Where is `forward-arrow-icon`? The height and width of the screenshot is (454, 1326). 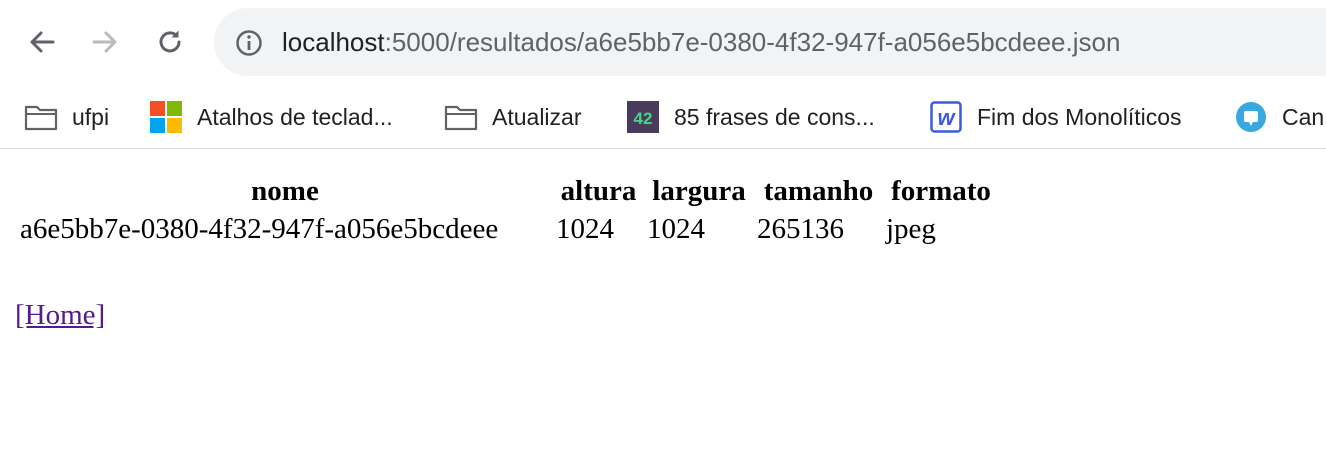 forward-arrow-icon is located at coordinates (104, 42).